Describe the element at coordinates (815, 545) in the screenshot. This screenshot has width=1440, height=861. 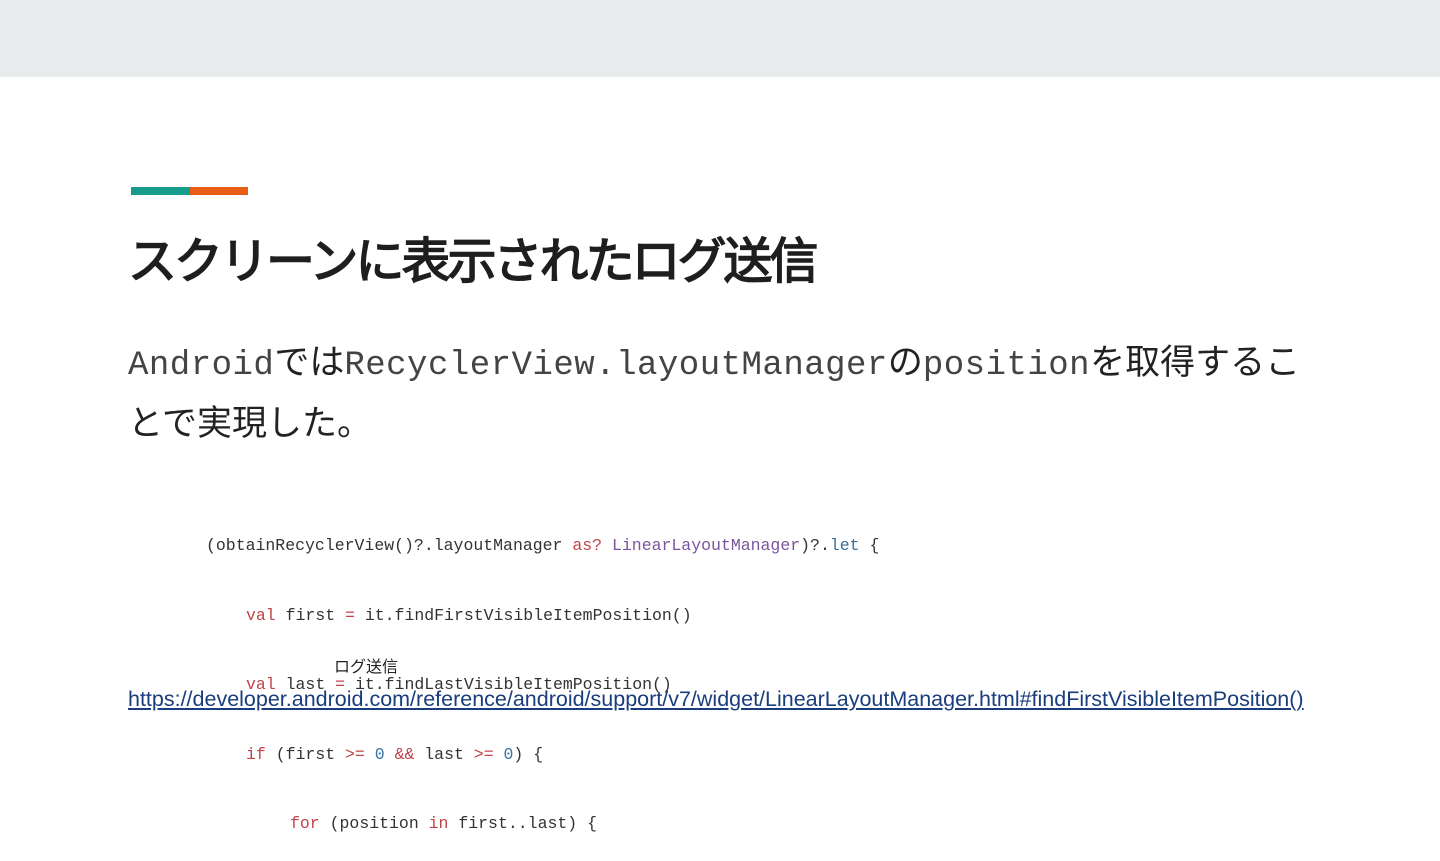
I see `code-token: )?.` at that location.